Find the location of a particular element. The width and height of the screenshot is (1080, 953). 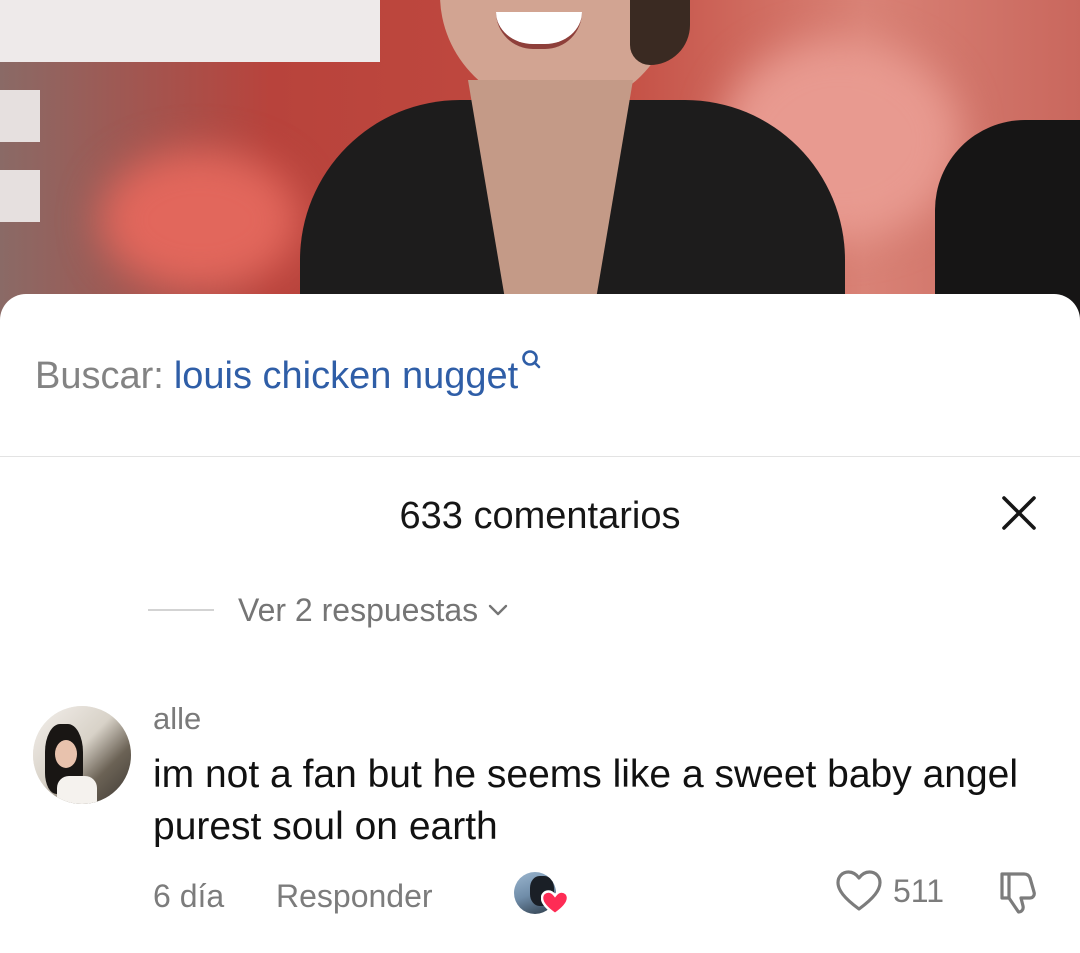

chevron-down-icon is located at coordinates (498, 610).